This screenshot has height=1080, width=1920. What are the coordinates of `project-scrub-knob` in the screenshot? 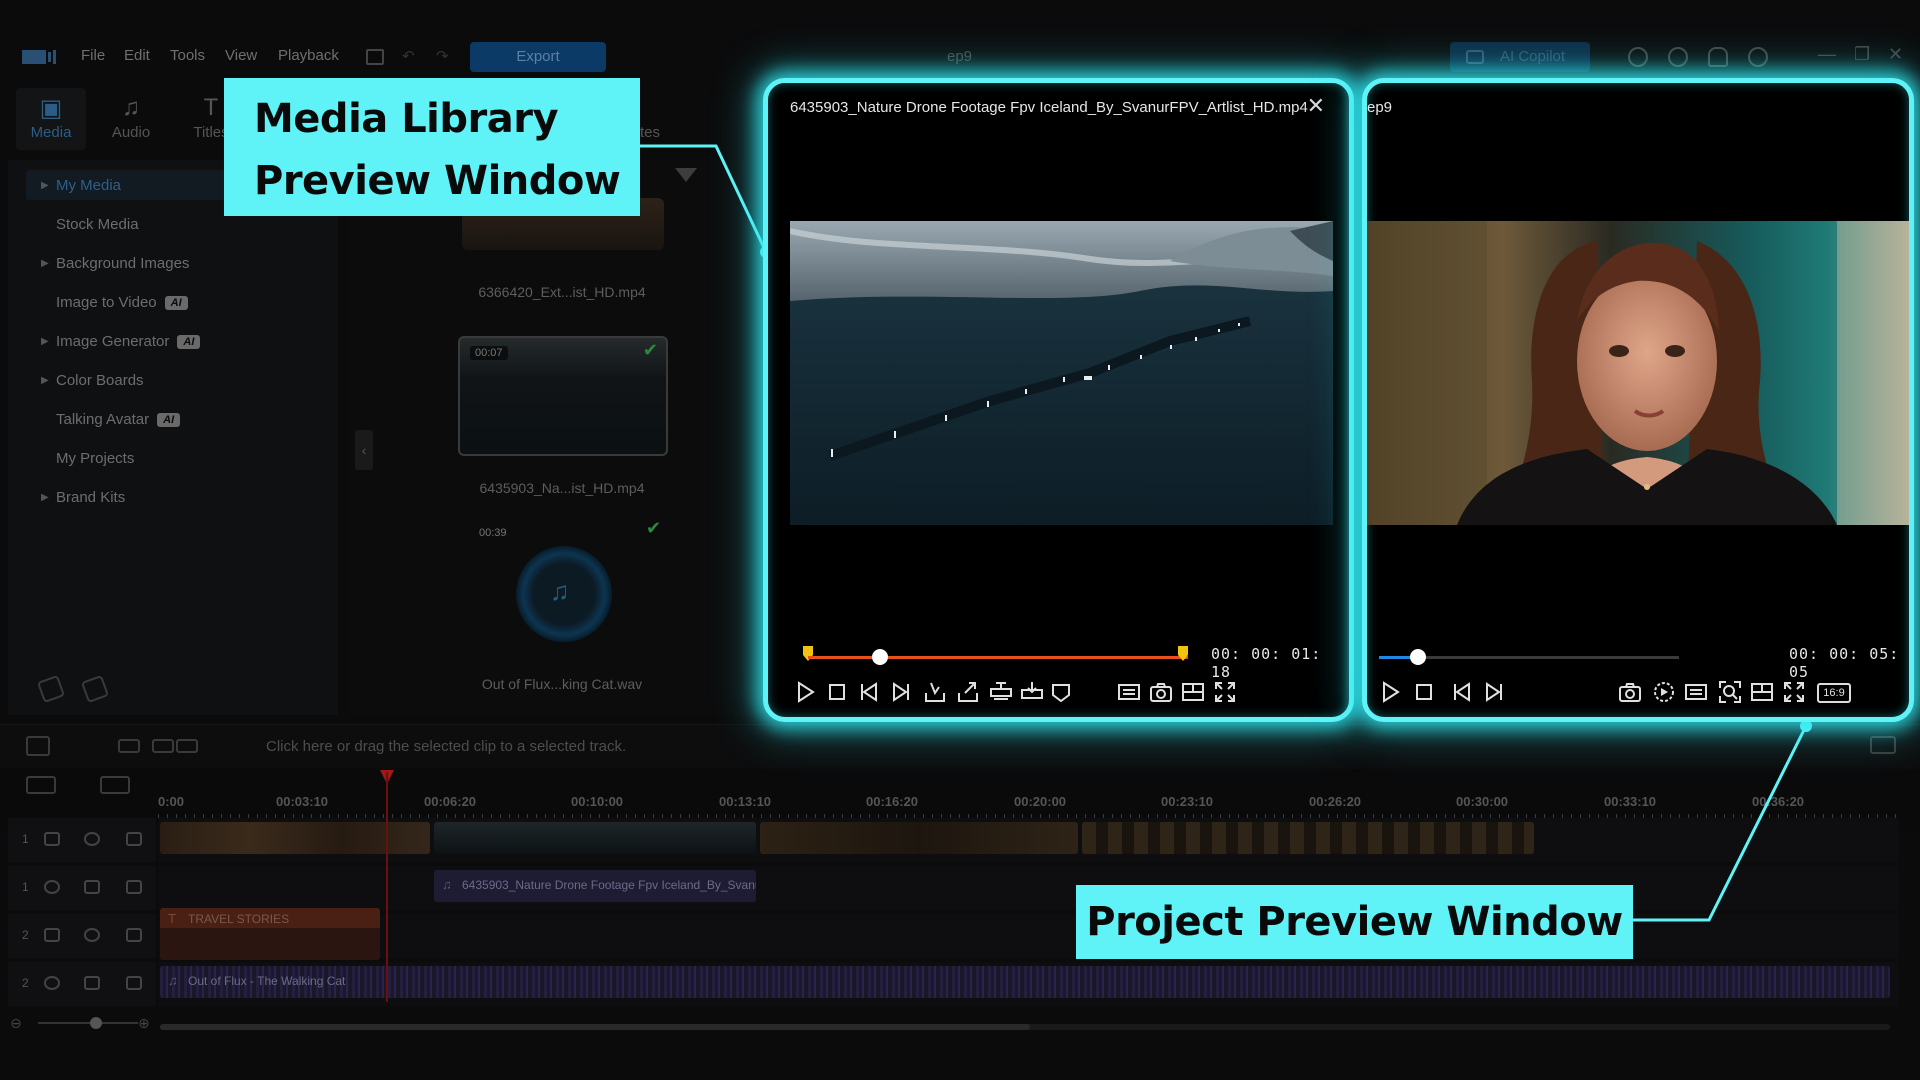 It's located at (1418, 657).